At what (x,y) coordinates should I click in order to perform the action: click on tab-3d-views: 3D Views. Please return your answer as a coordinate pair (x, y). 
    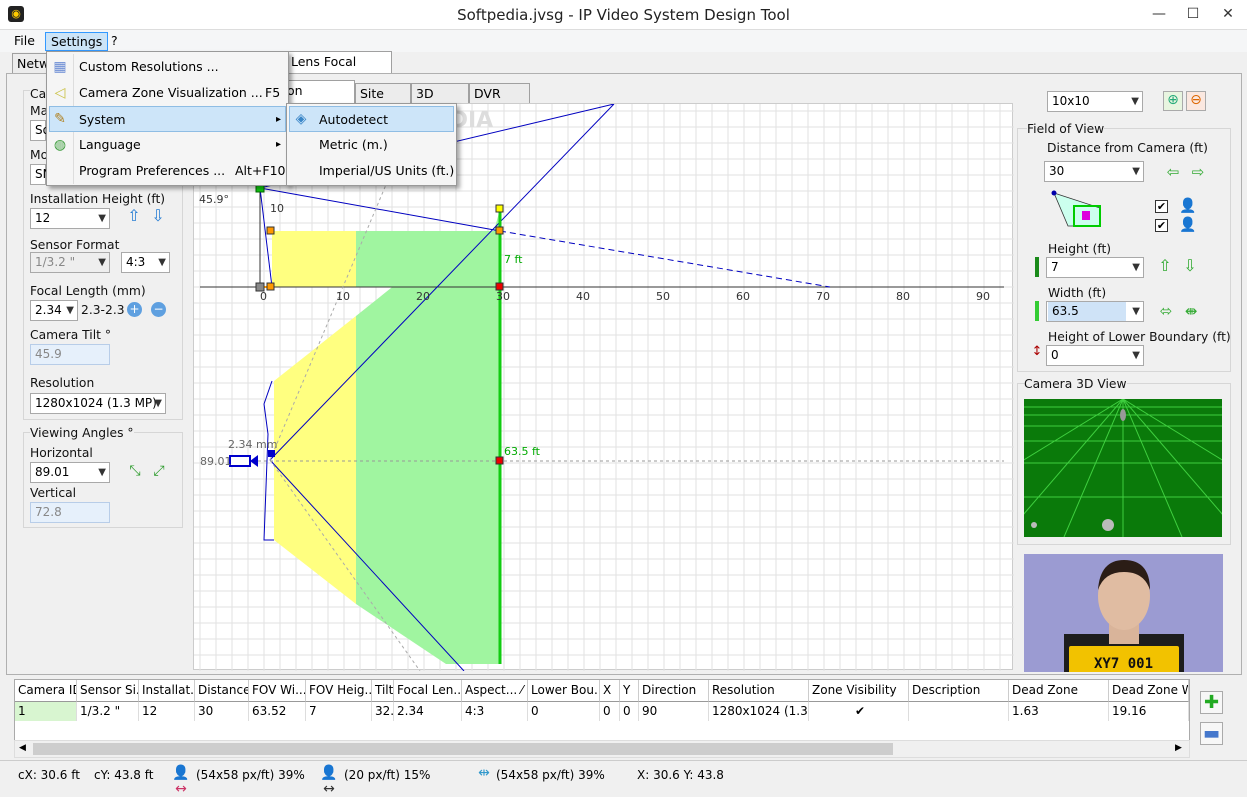
    Looking at the image, I should click on (440, 101).